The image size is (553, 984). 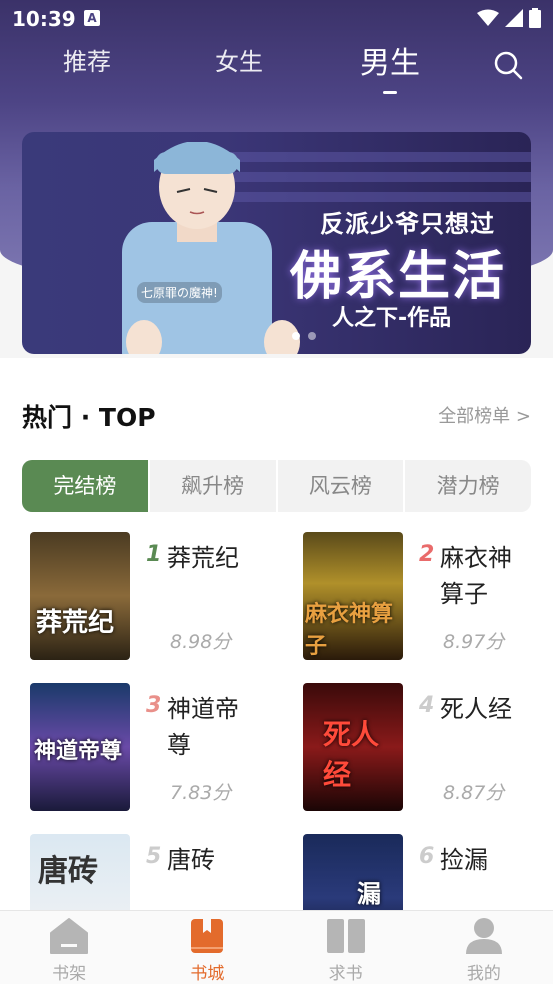 What do you see at coordinates (468, 486) in the screenshot?
I see `tab-potential: 潜力榜` at bounding box center [468, 486].